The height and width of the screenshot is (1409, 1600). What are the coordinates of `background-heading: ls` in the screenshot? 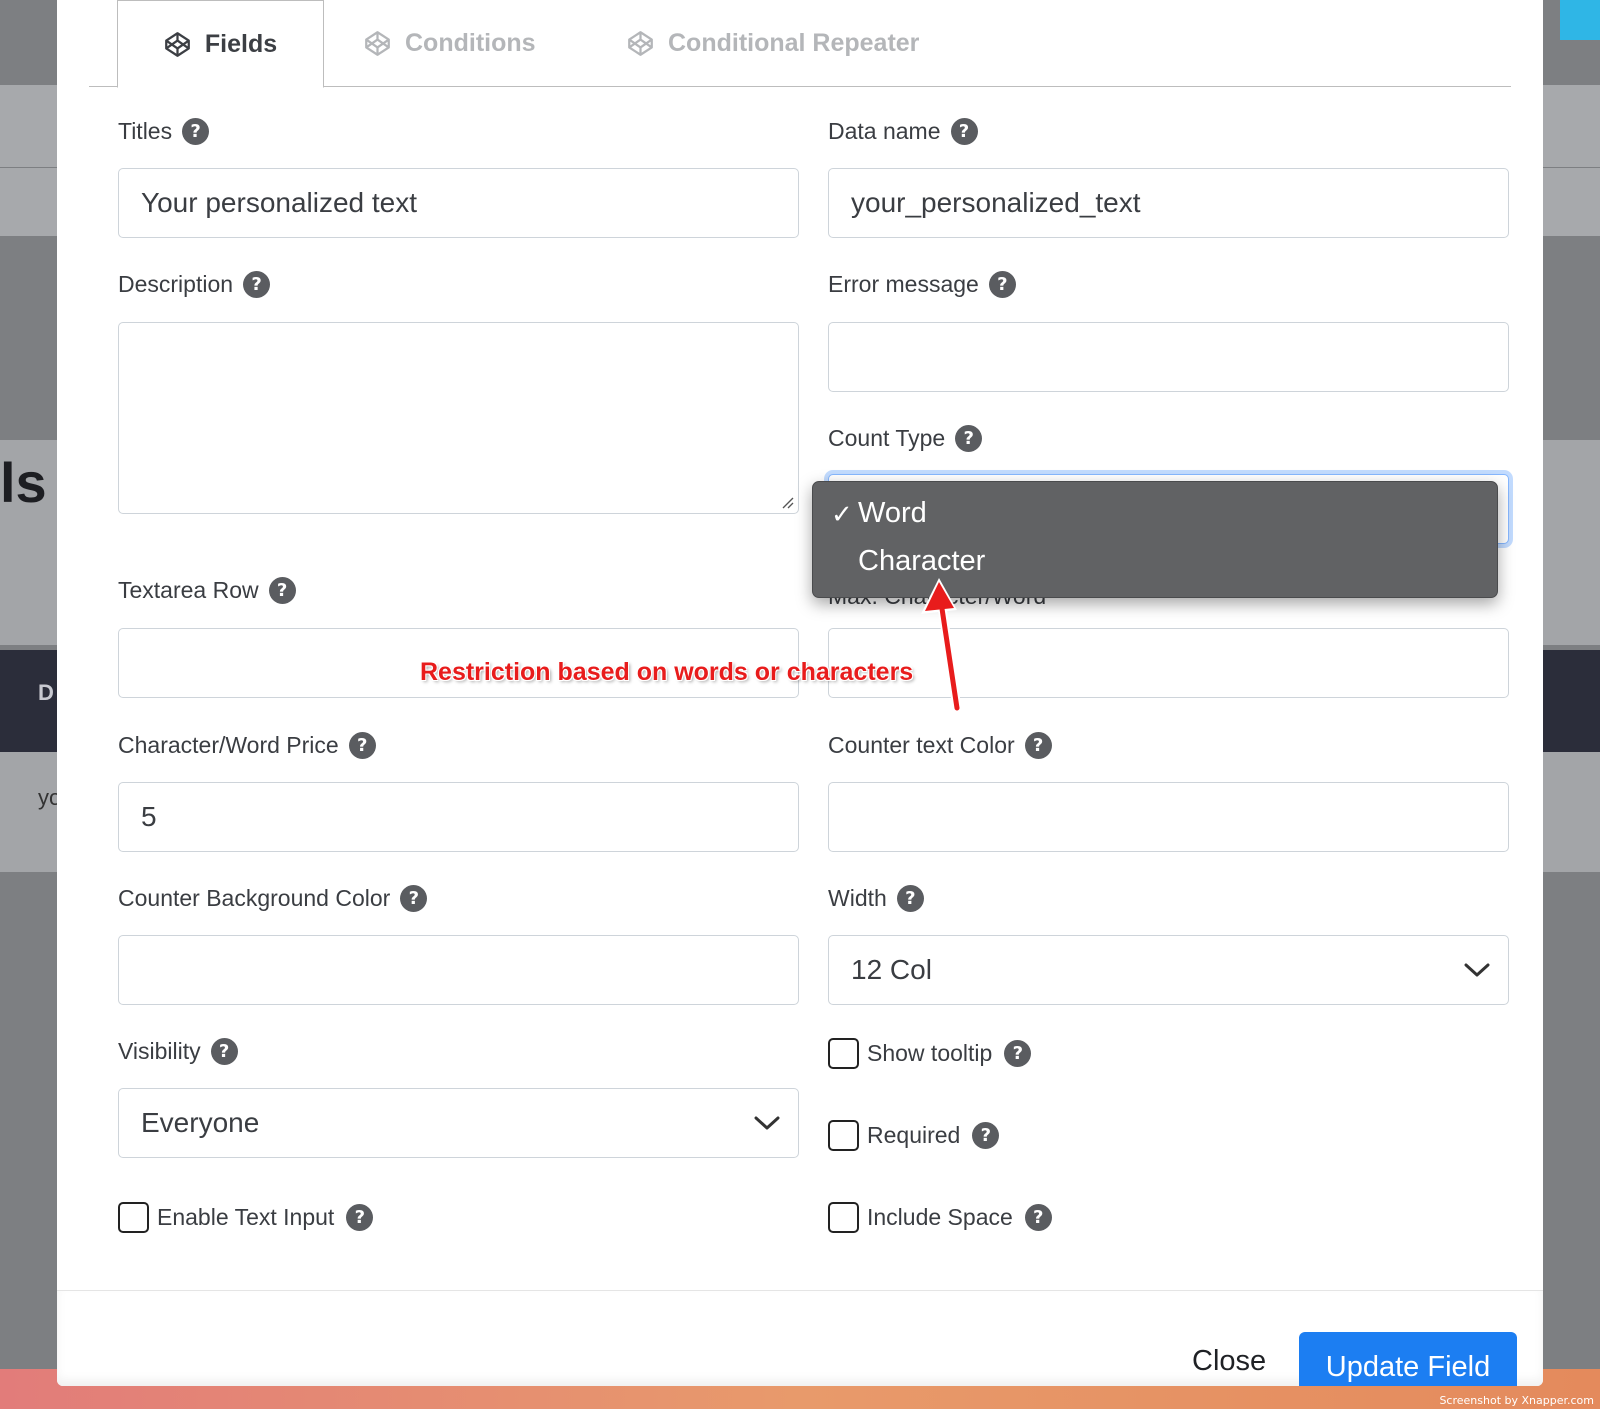 It's located at (23, 482).